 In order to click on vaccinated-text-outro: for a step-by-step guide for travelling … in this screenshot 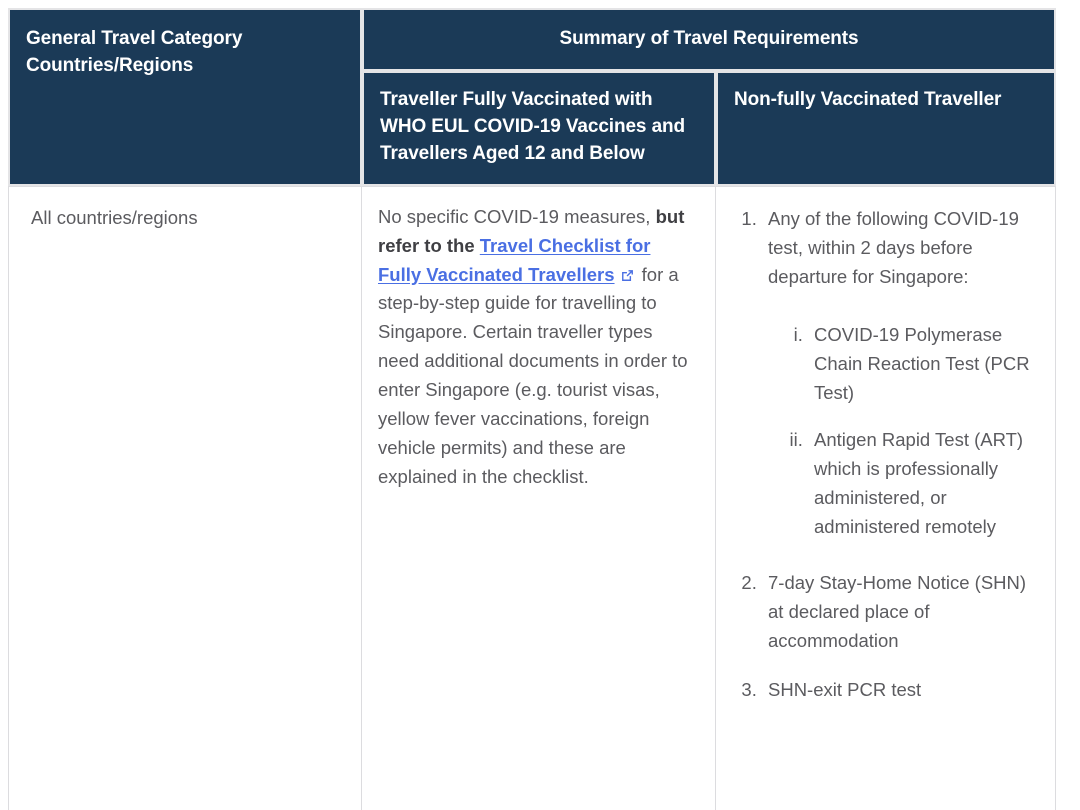, I will do `click(533, 375)`.